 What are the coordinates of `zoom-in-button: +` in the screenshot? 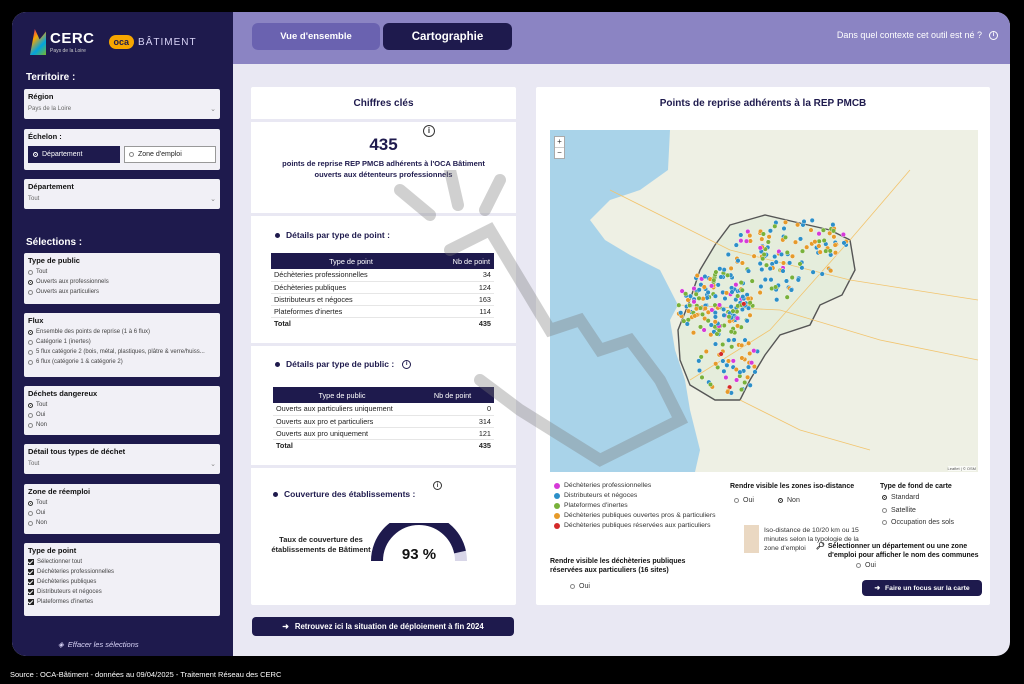 It's located at (559, 142).